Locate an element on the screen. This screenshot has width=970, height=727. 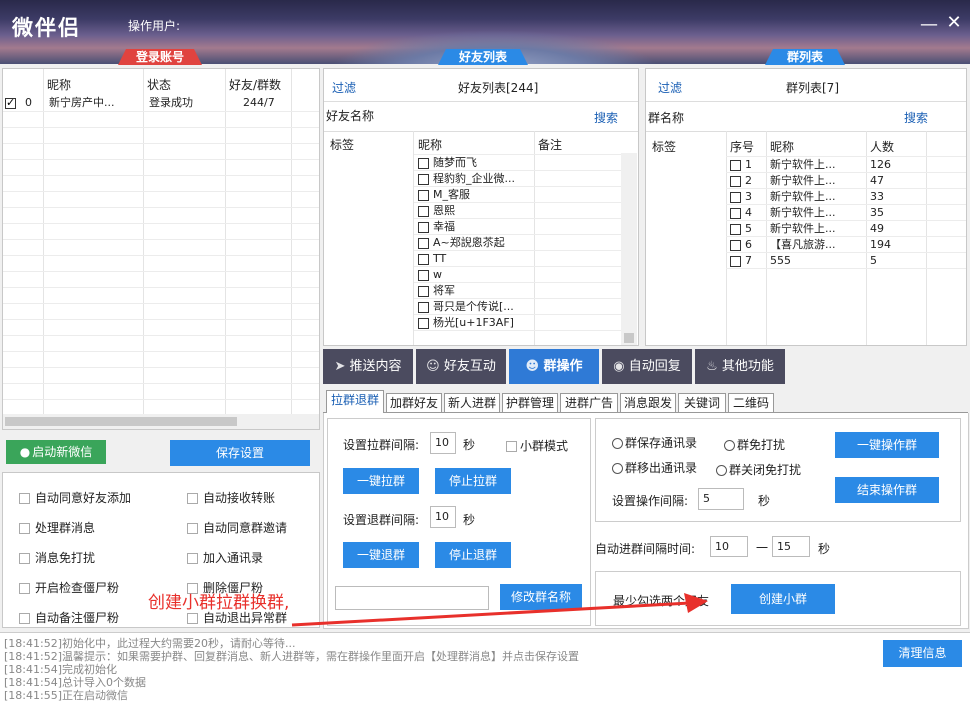
friend-row: 杨光[u+1F3AF] is located at coordinates (466, 323).